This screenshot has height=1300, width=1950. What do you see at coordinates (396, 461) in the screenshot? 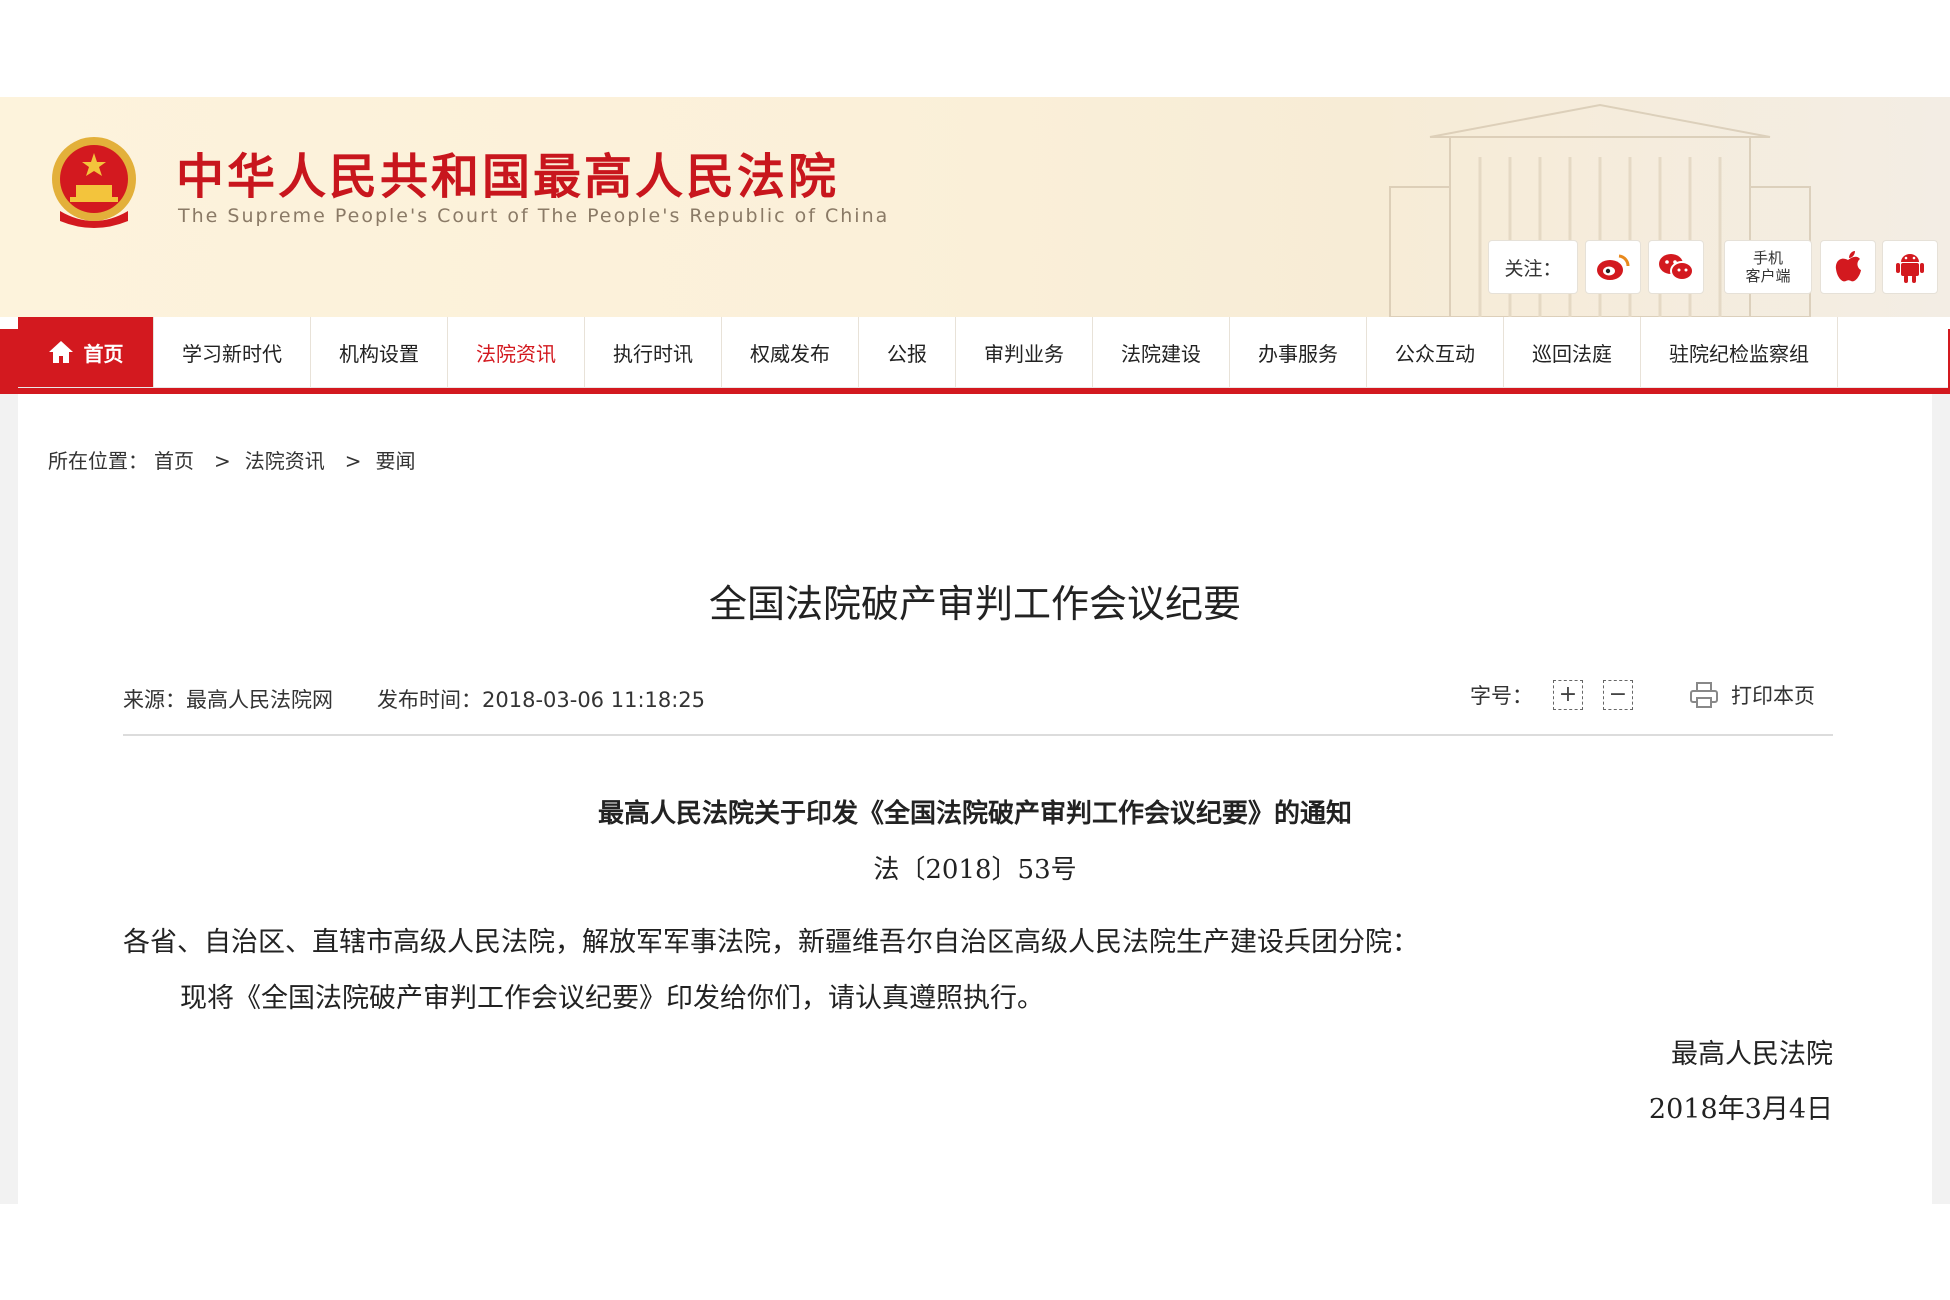
I see `breadcrumb-yaowen: 要闻` at bounding box center [396, 461].